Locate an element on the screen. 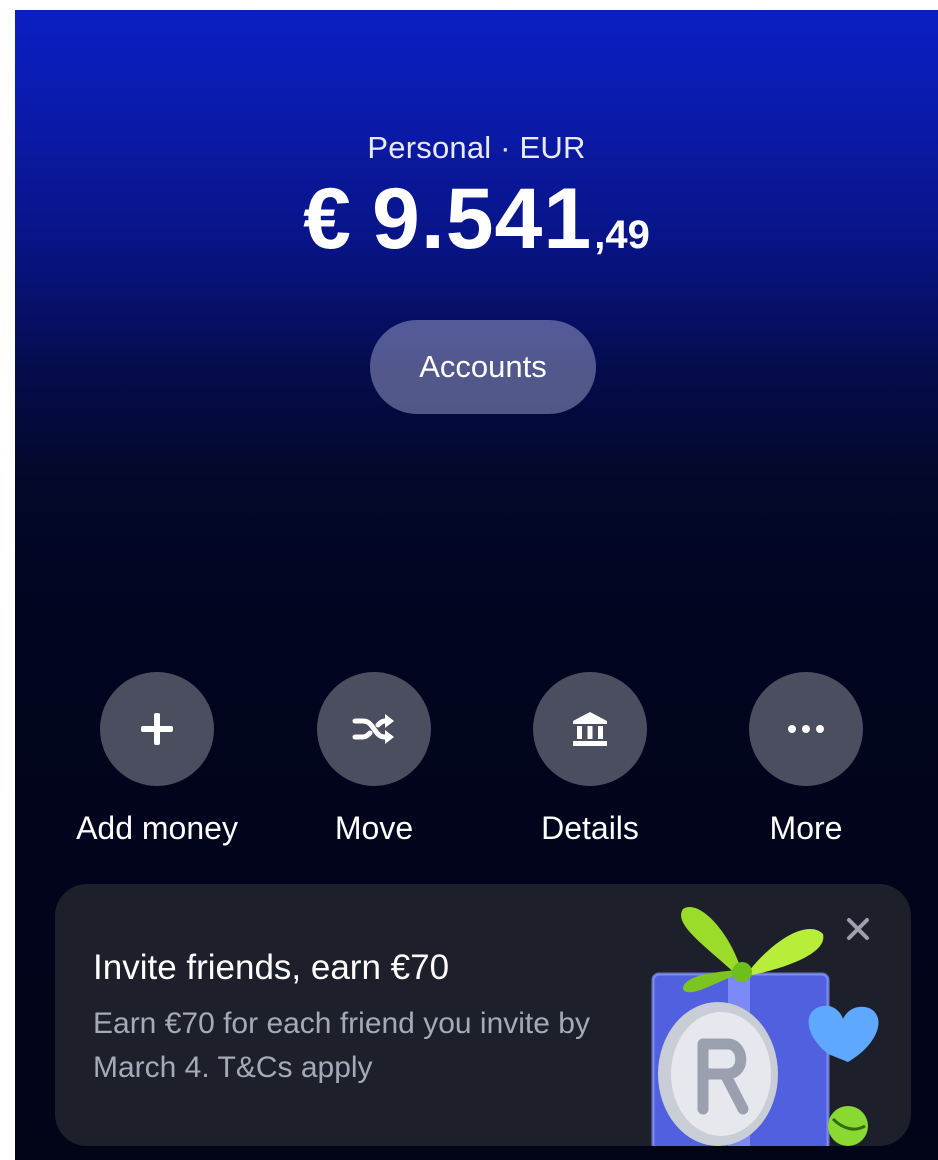  shuffle-icon is located at coordinates (373, 729).